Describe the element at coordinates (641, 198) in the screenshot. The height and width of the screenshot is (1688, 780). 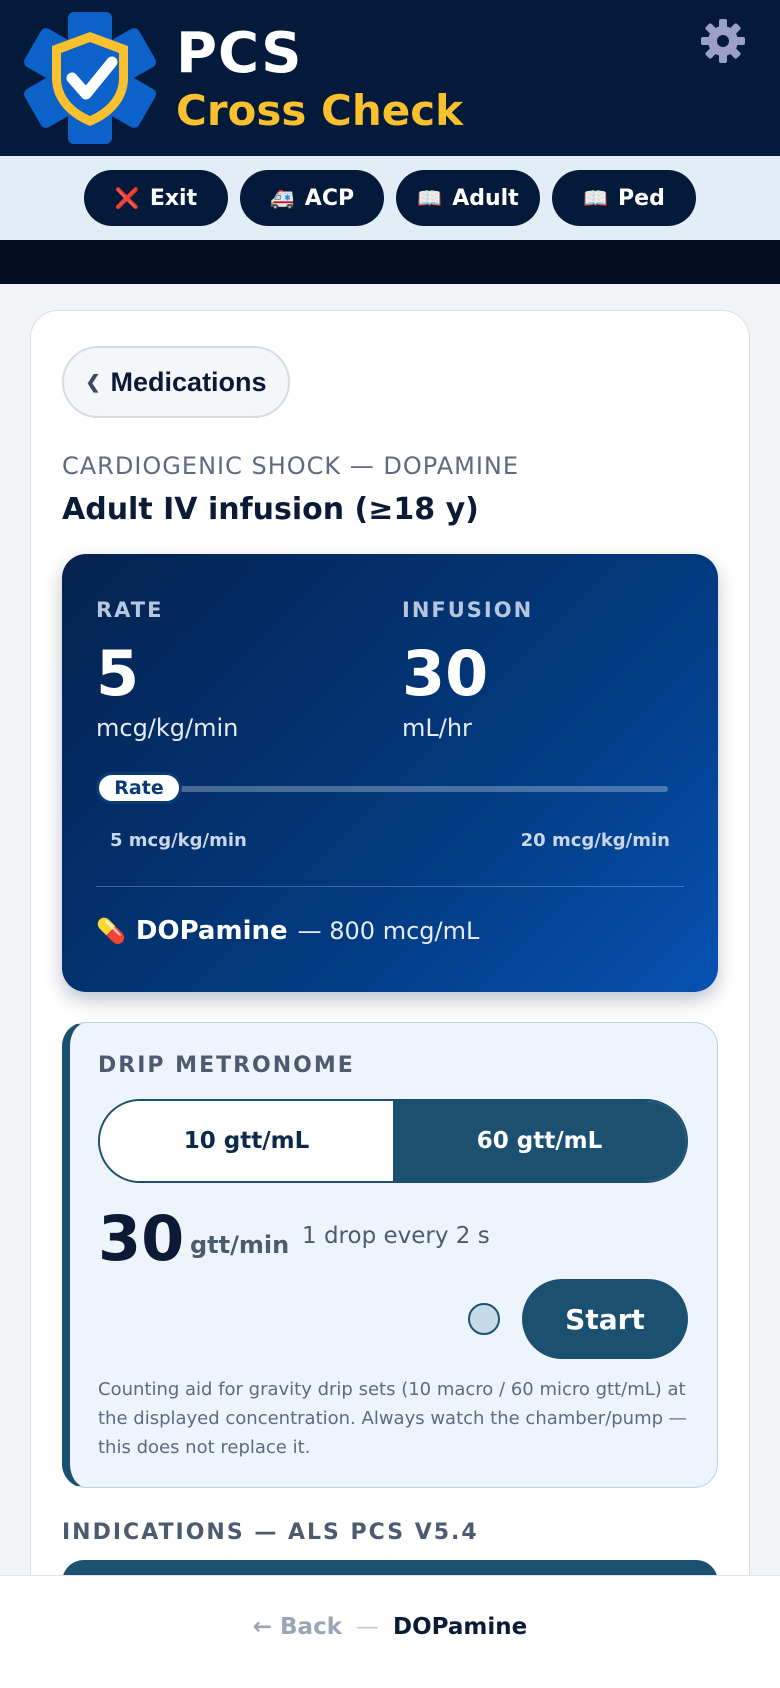
I see `ped-button-label: Ped` at that location.